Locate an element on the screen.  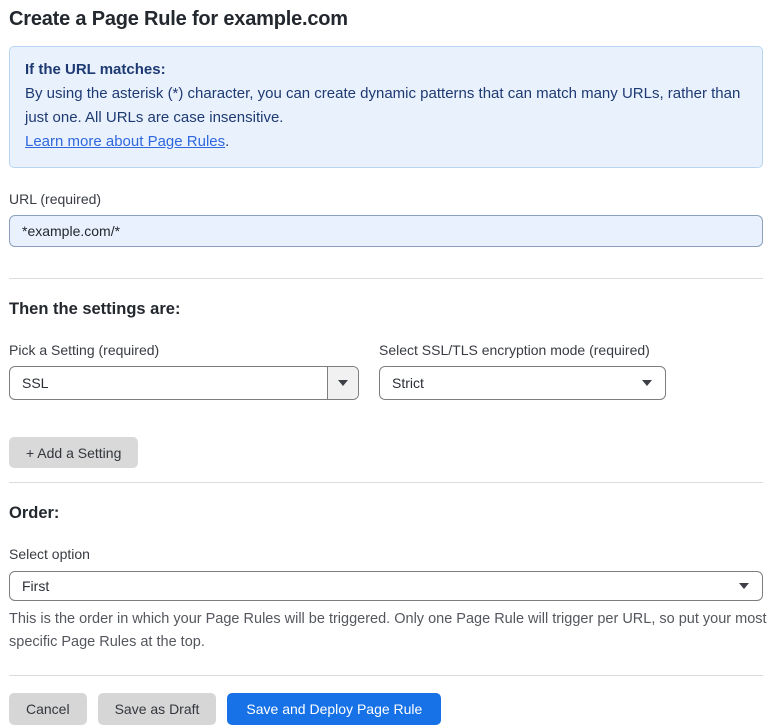
page-title: Create a Page Rule for example.com is located at coordinates (178, 19).